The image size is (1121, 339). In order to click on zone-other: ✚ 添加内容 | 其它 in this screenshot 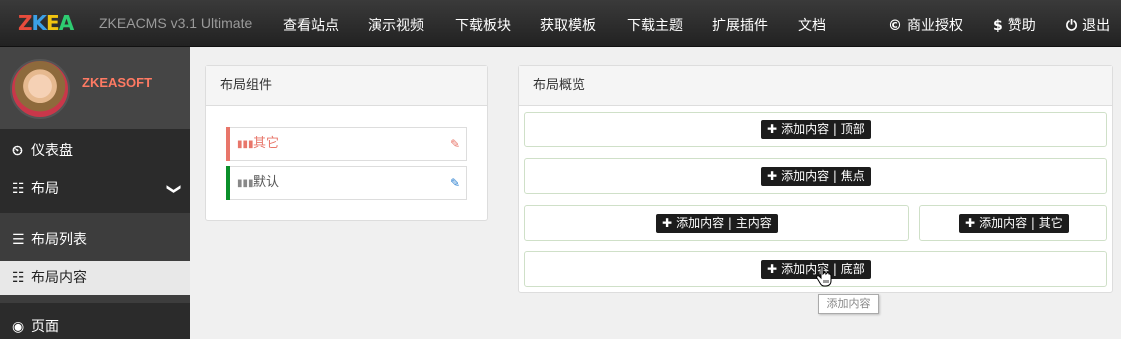, I will do `click(1013, 223)`.